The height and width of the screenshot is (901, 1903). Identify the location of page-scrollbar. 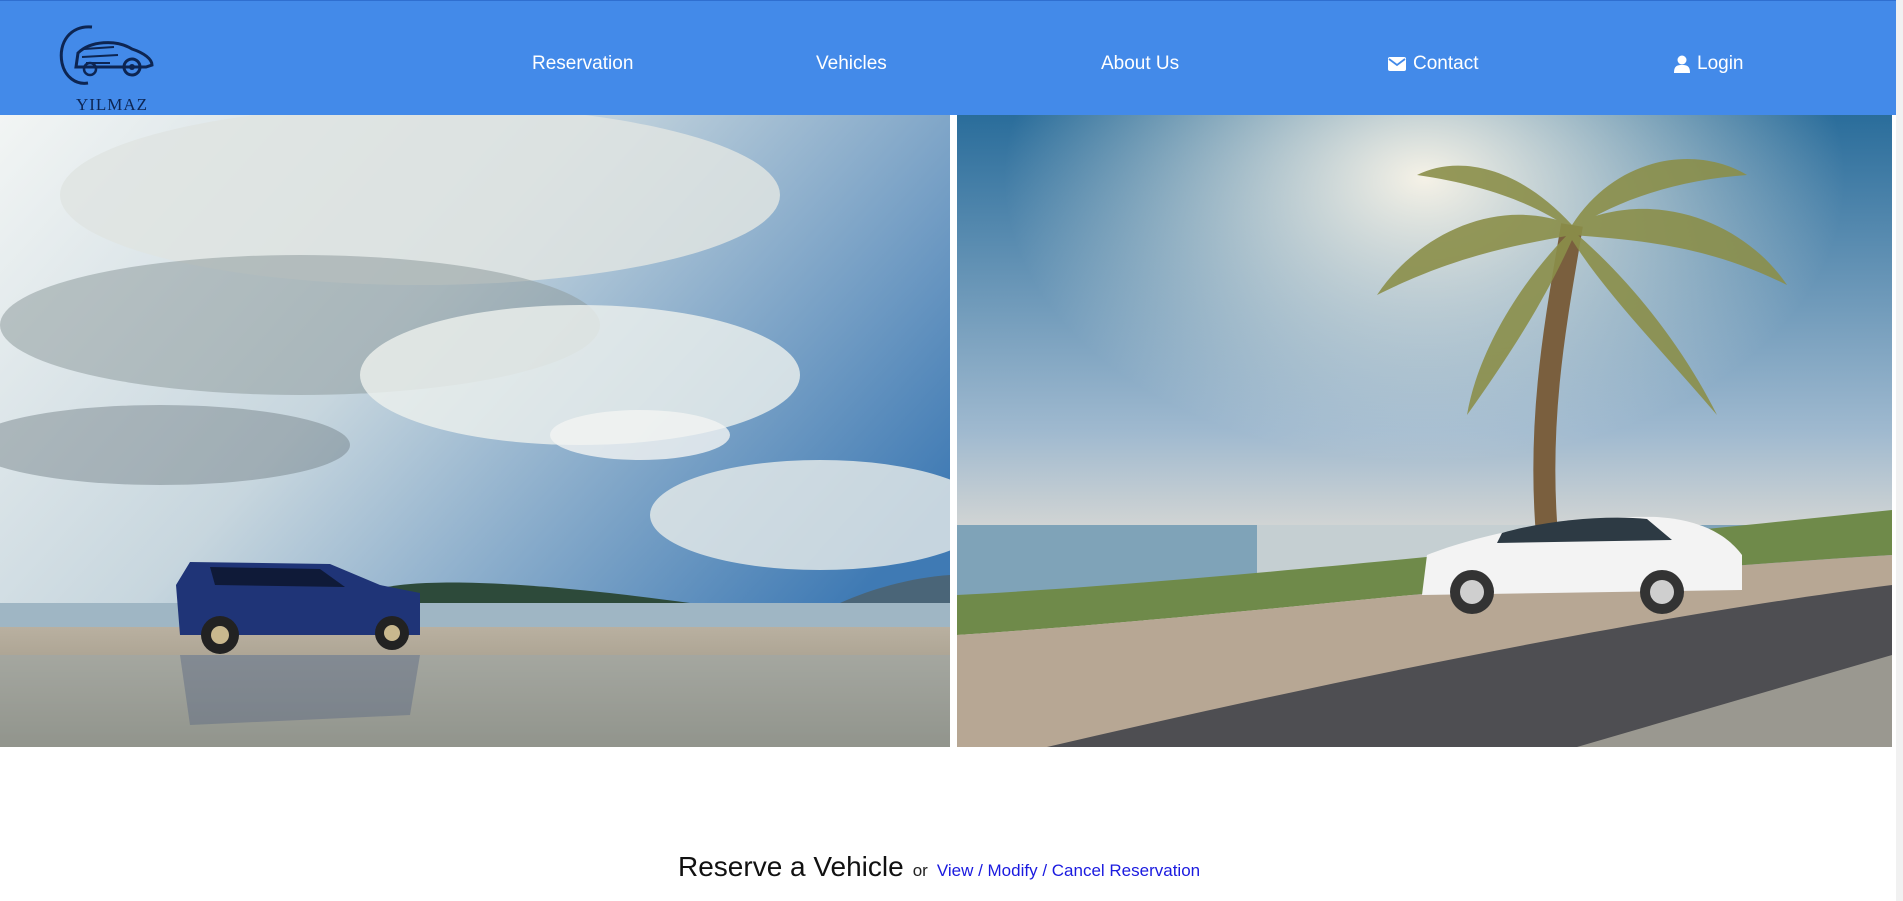
(1899, 450).